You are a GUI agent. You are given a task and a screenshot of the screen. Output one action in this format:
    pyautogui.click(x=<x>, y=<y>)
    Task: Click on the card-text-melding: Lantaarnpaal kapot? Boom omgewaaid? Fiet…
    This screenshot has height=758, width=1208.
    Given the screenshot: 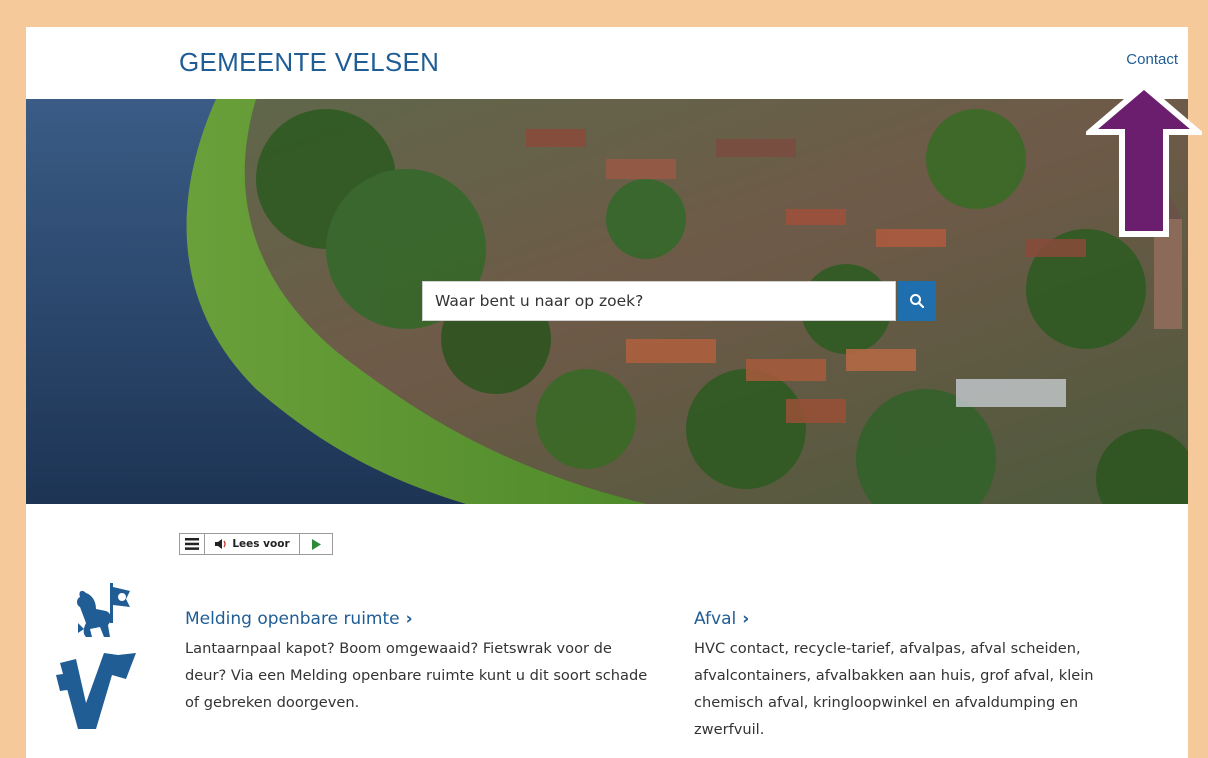 What is the action you would take?
    pyautogui.click(x=416, y=675)
    